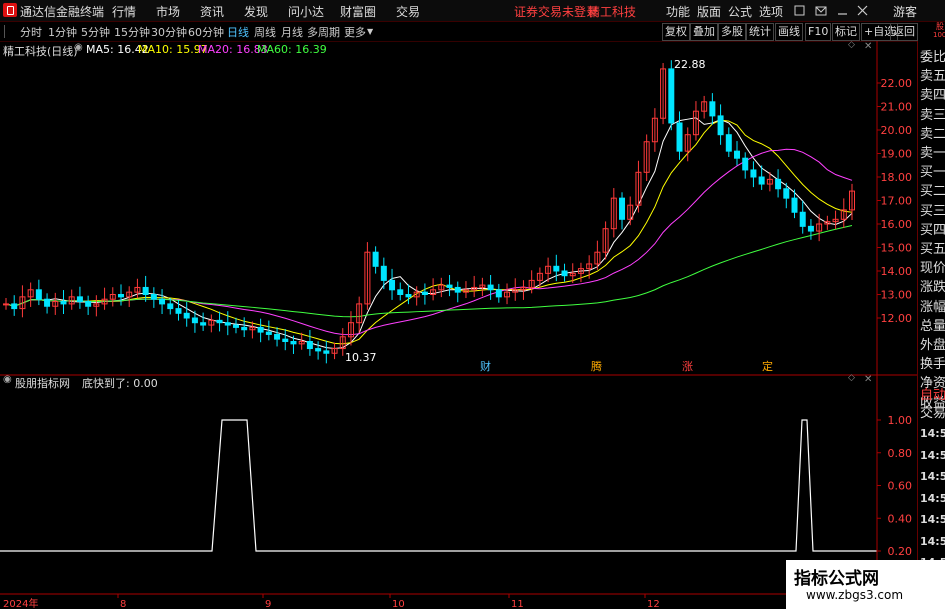 The image size is (945, 609). I want to click on date-label: 9, so click(268, 604).